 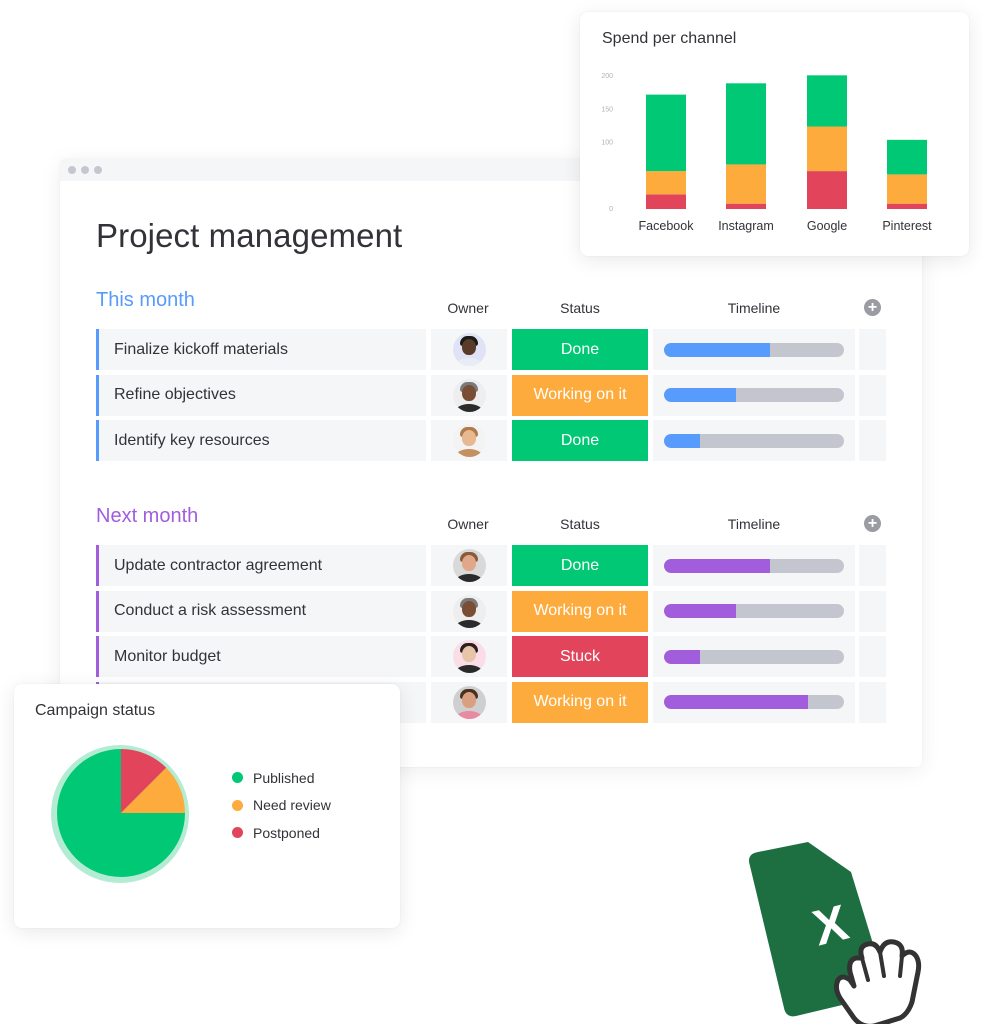 I want to click on bar-pinterest-need-review, so click(x=907, y=189).